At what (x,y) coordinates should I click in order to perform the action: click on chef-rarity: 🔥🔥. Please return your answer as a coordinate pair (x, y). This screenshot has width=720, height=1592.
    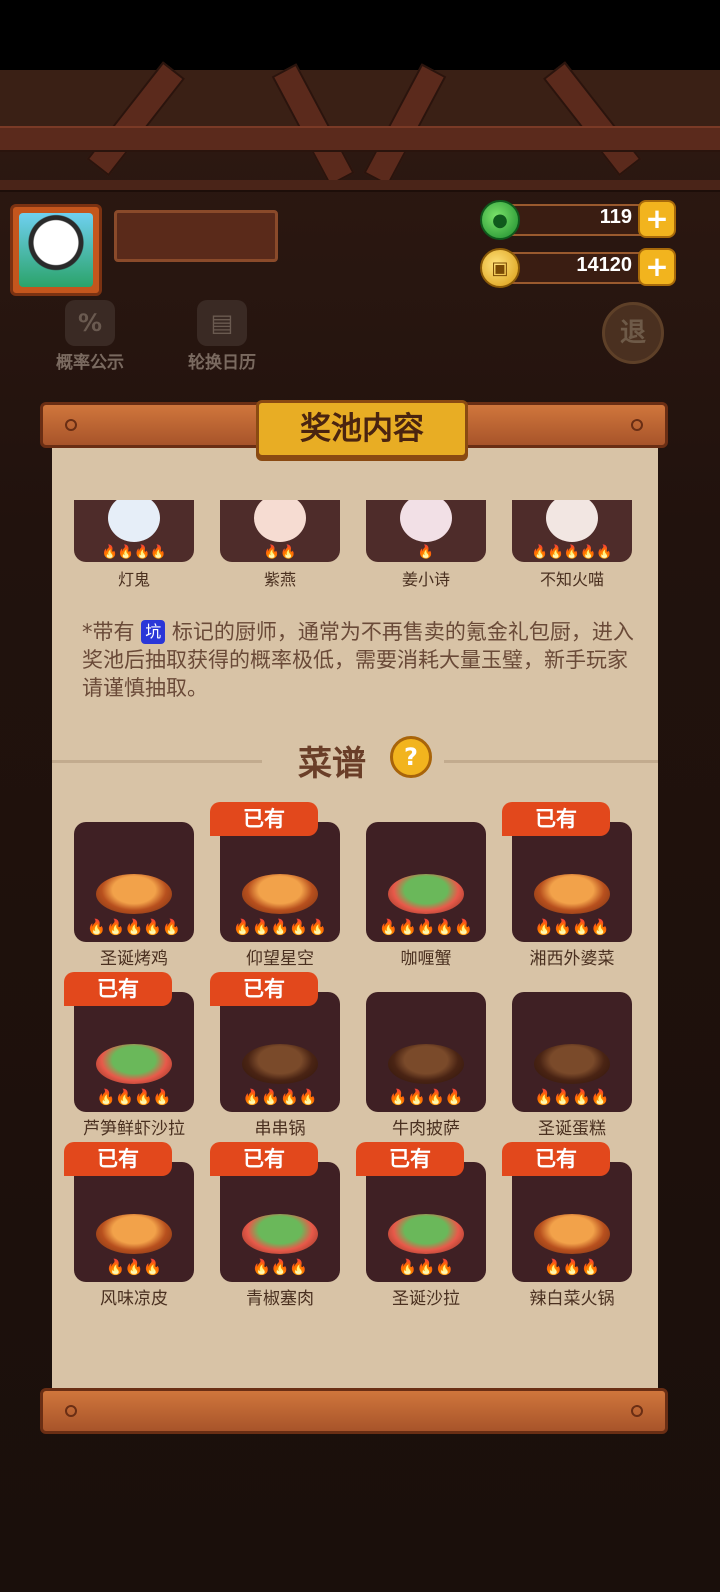
    Looking at the image, I should click on (280, 552).